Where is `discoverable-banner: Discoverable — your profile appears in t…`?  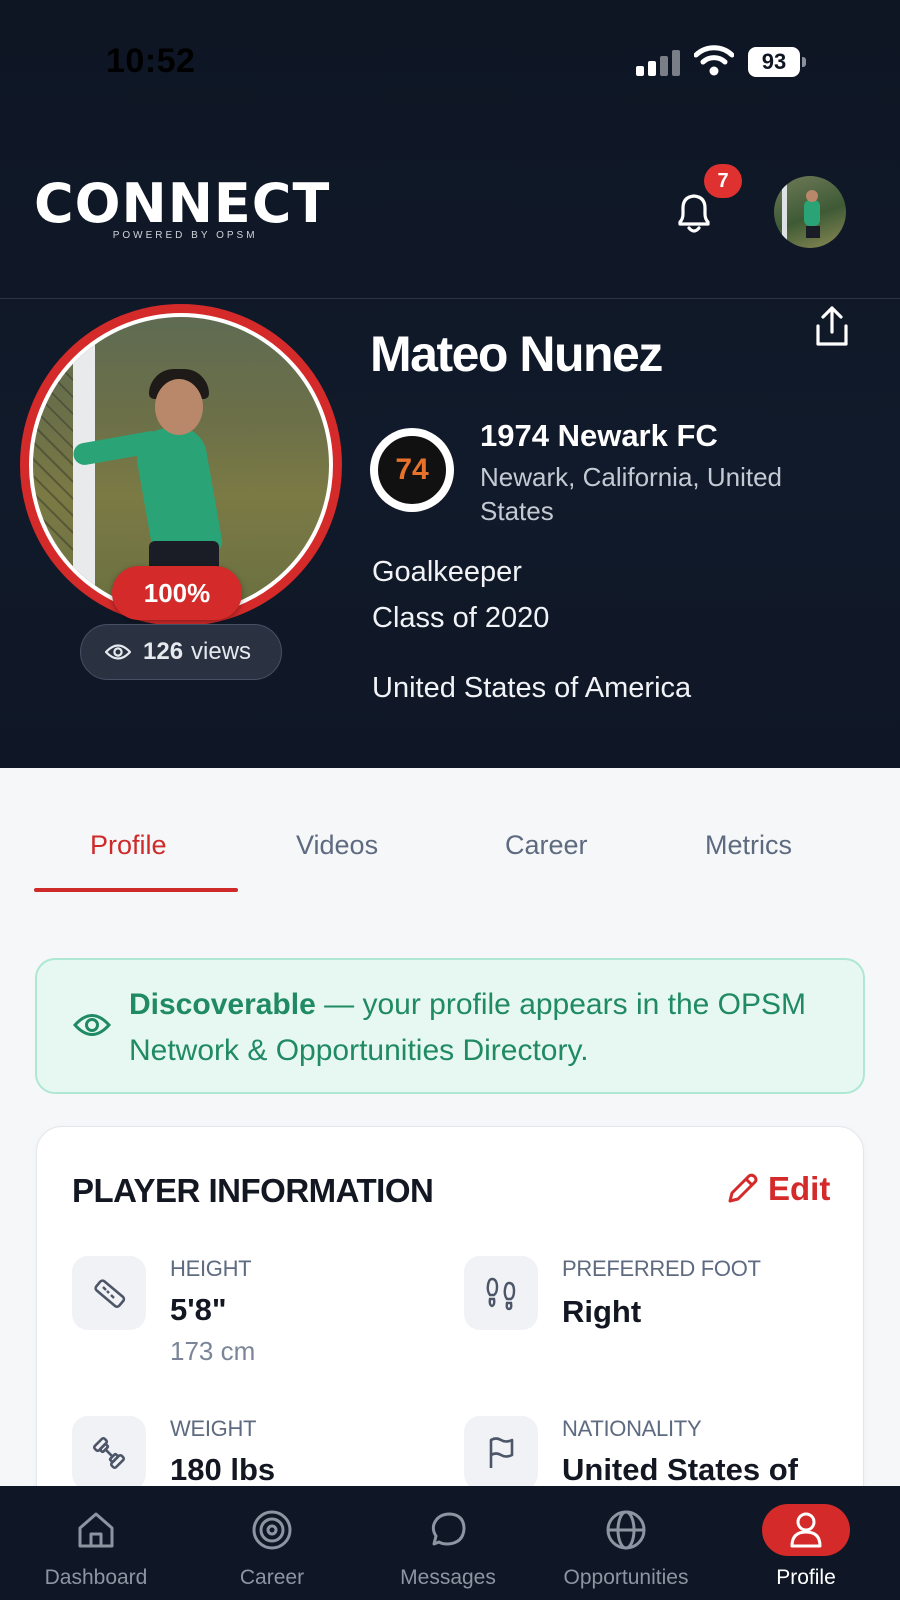
discoverable-banner: Discoverable — your profile appears in t… is located at coordinates (450, 1026).